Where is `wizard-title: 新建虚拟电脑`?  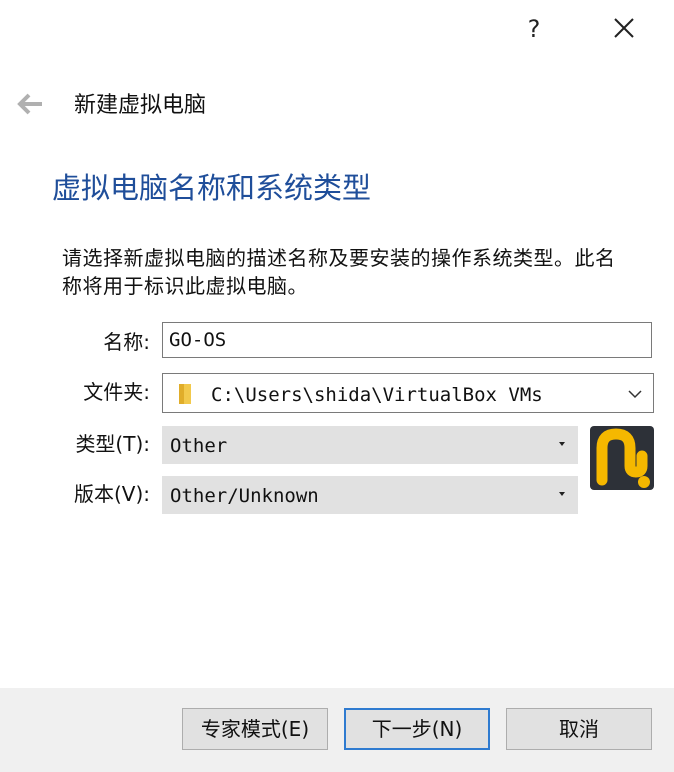
wizard-title: 新建虚拟电脑 is located at coordinates (140, 105).